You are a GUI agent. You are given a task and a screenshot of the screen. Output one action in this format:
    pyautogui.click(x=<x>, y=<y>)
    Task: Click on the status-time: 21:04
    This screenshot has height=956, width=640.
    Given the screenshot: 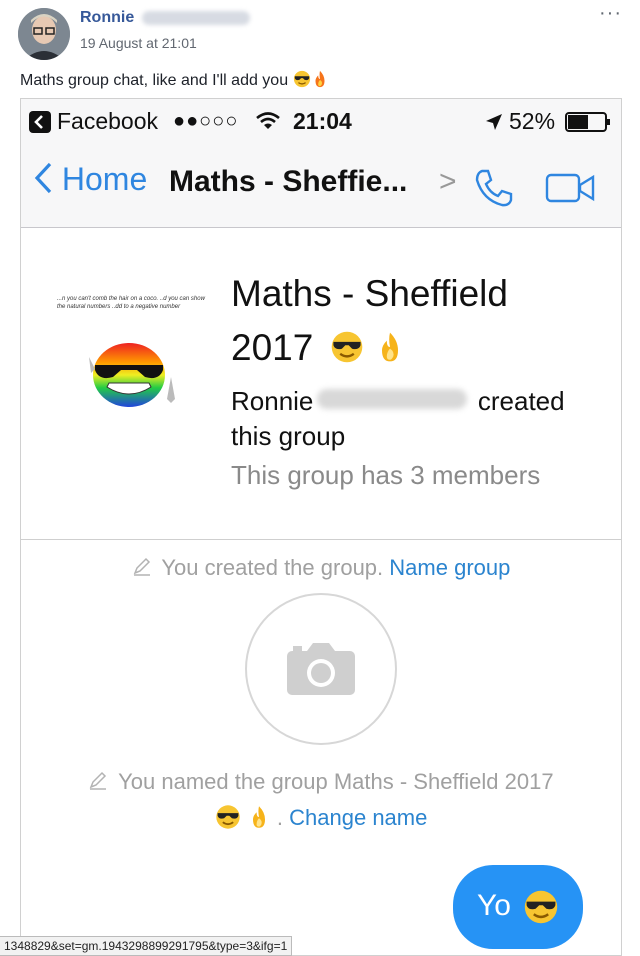 What is the action you would take?
    pyautogui.click(x=322, y=121)
    